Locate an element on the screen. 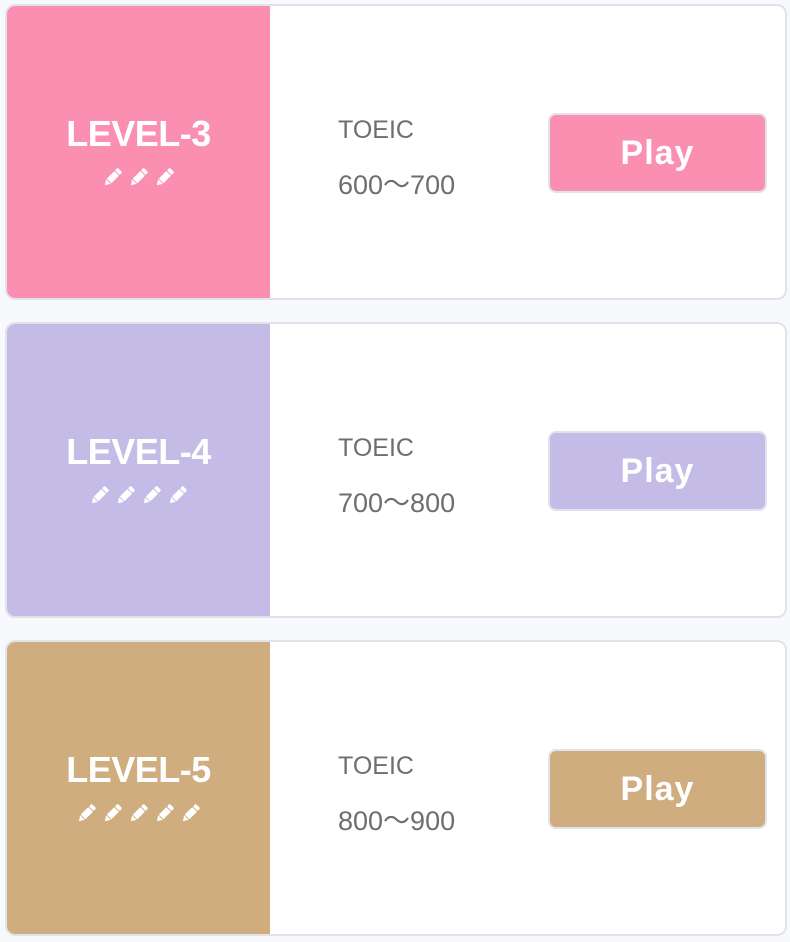  level-badge: LEVEL-3 is located at coordinates (138, 152).